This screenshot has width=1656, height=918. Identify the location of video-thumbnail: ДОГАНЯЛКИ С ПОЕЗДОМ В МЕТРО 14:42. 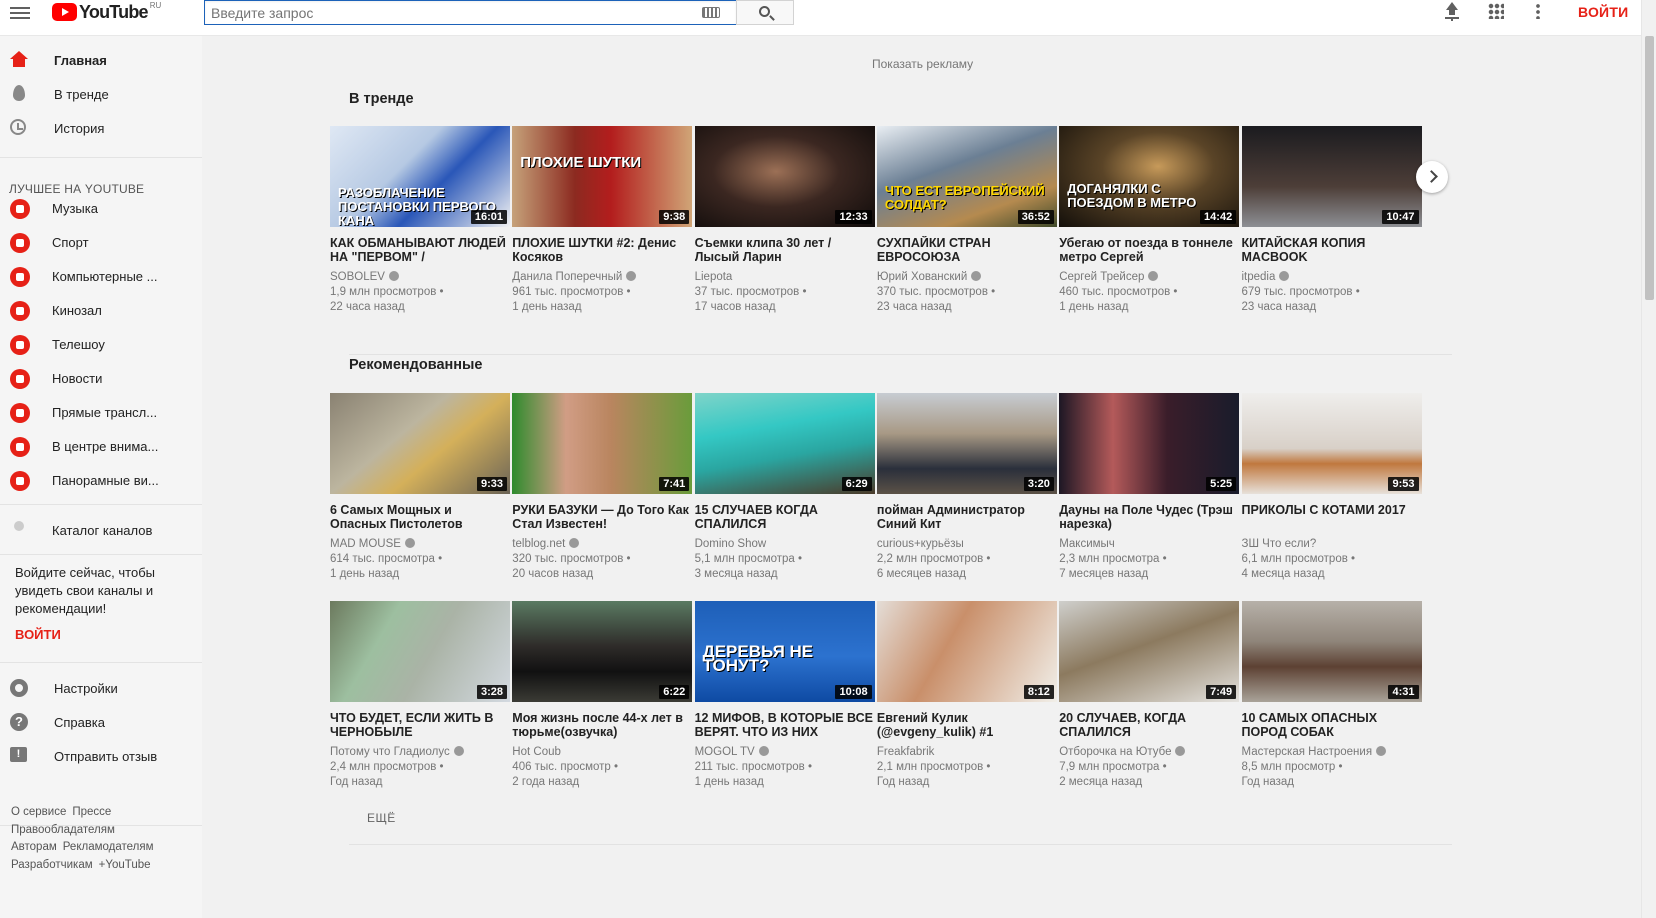
(1149, 176).